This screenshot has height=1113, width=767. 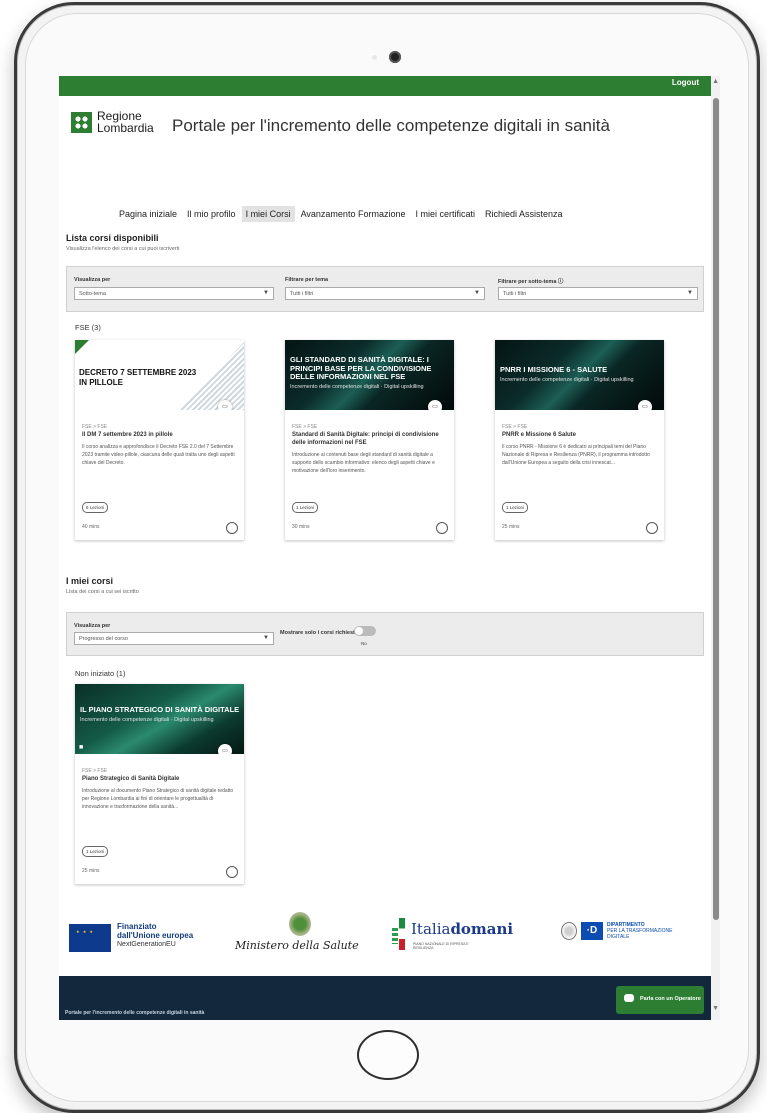 What do you see at coordinates (598, 293) in the screenshot?
I see `subtheme-filter-select: Tutti i filtri ▼` at bounding box center [598, 293].